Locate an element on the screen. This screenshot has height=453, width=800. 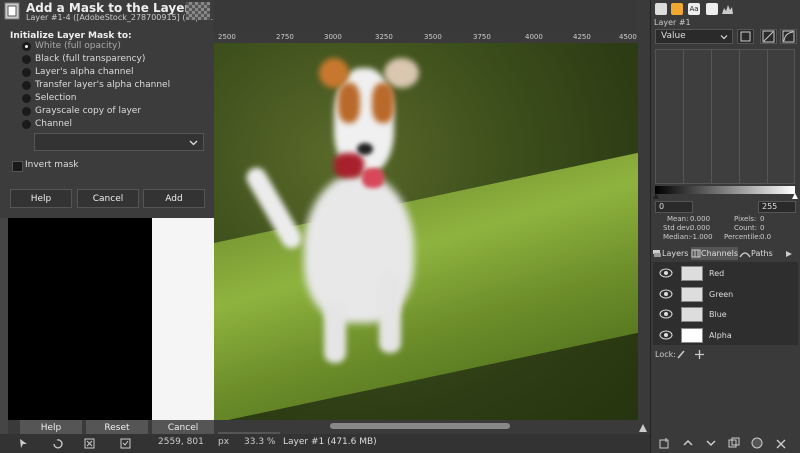
count-value: 0 is located at coordinates (762, 228).